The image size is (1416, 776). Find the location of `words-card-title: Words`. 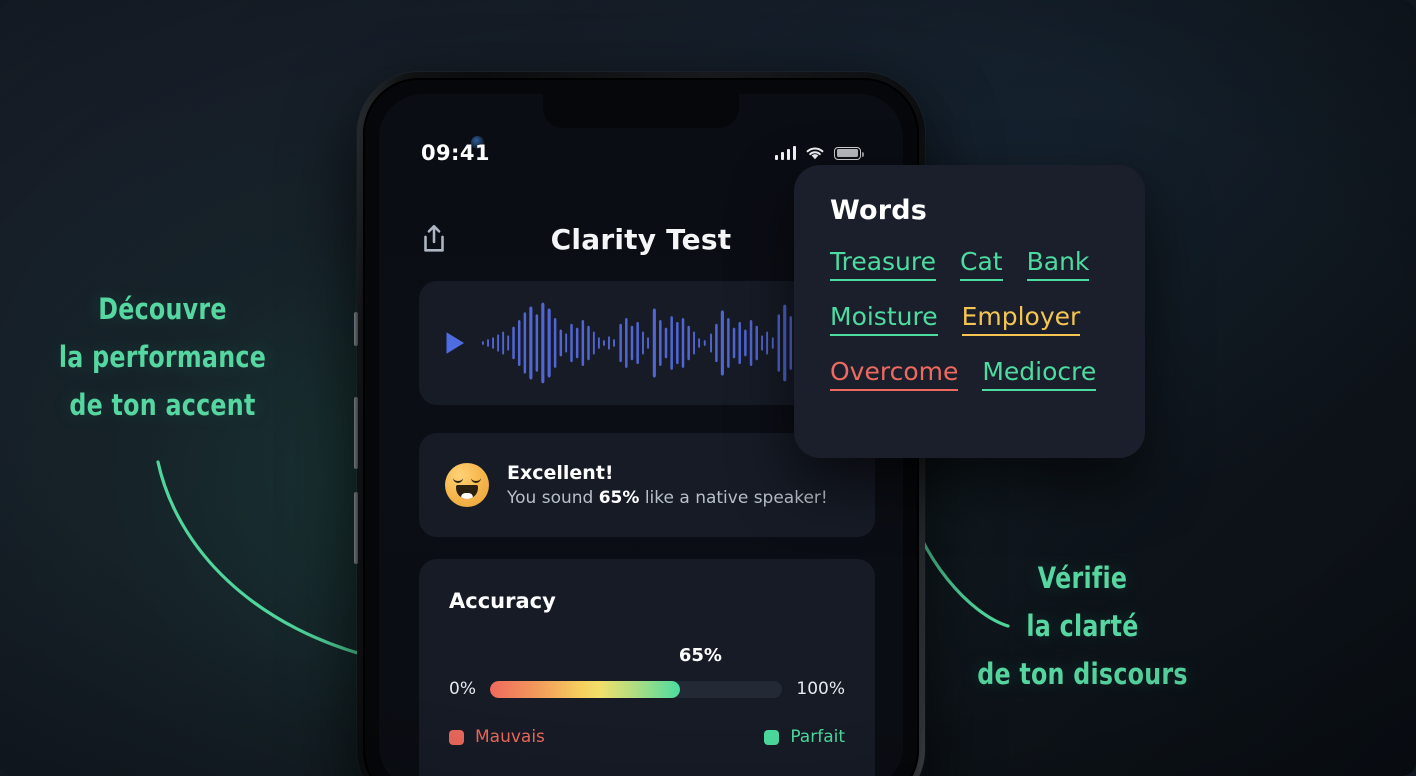

words-card-title: Words is located at coordinates (879, 210).